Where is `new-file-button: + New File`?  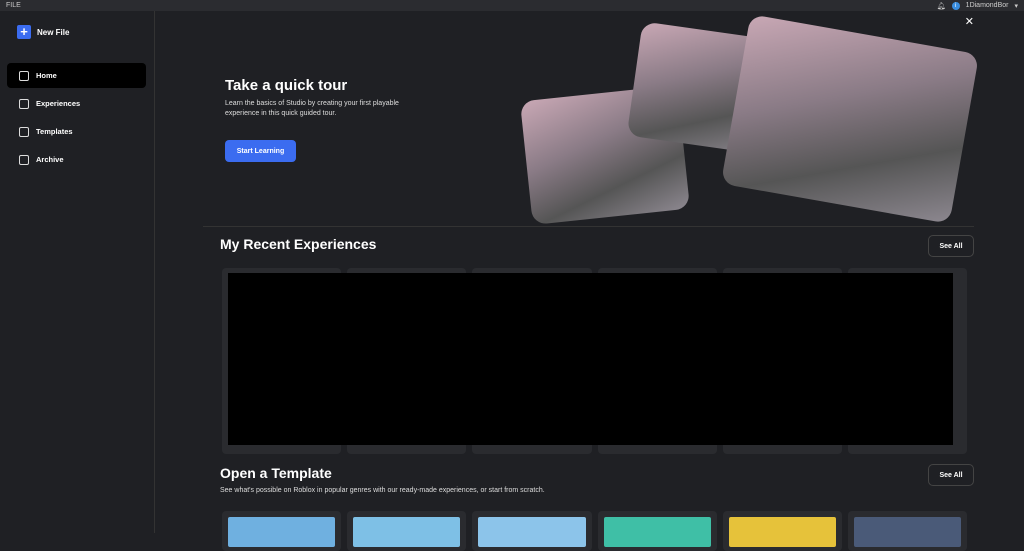
new-file-button: + New File is located at coordinates (43, 32).